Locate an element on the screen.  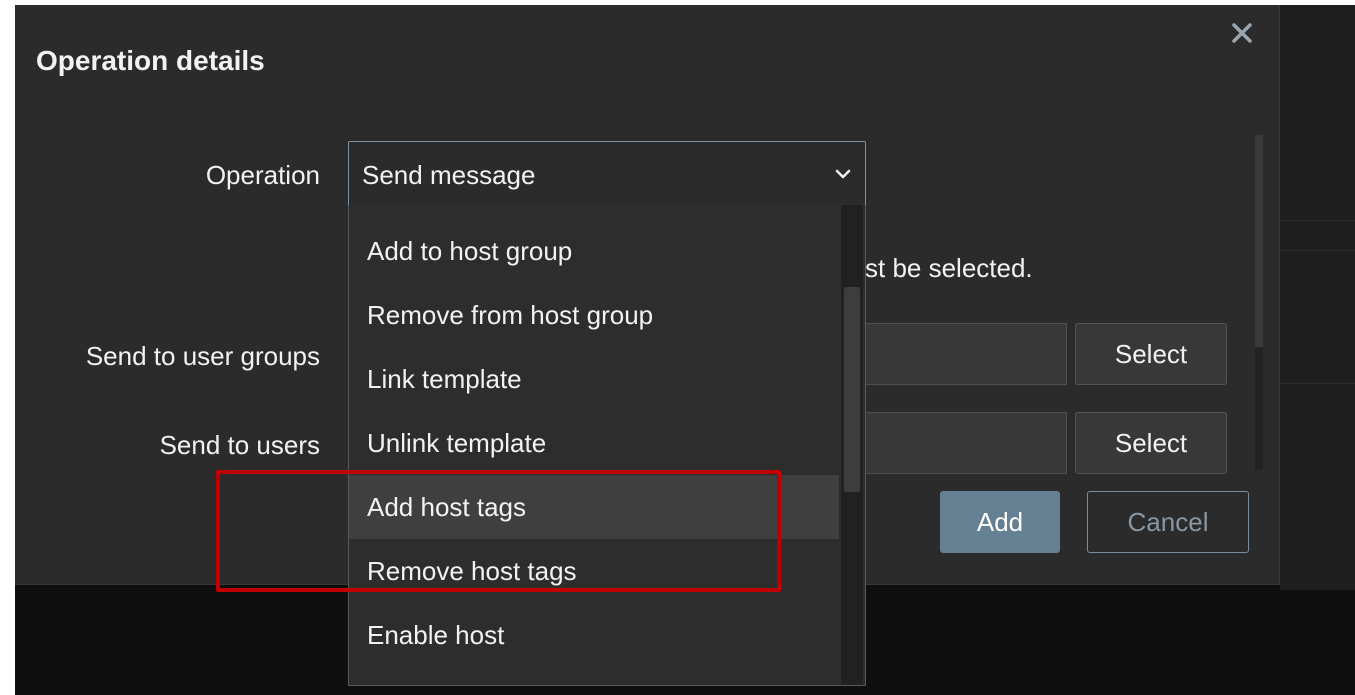
dropdown-option-add-to-host-group: Add to host group is located at coordinates (594, 251).